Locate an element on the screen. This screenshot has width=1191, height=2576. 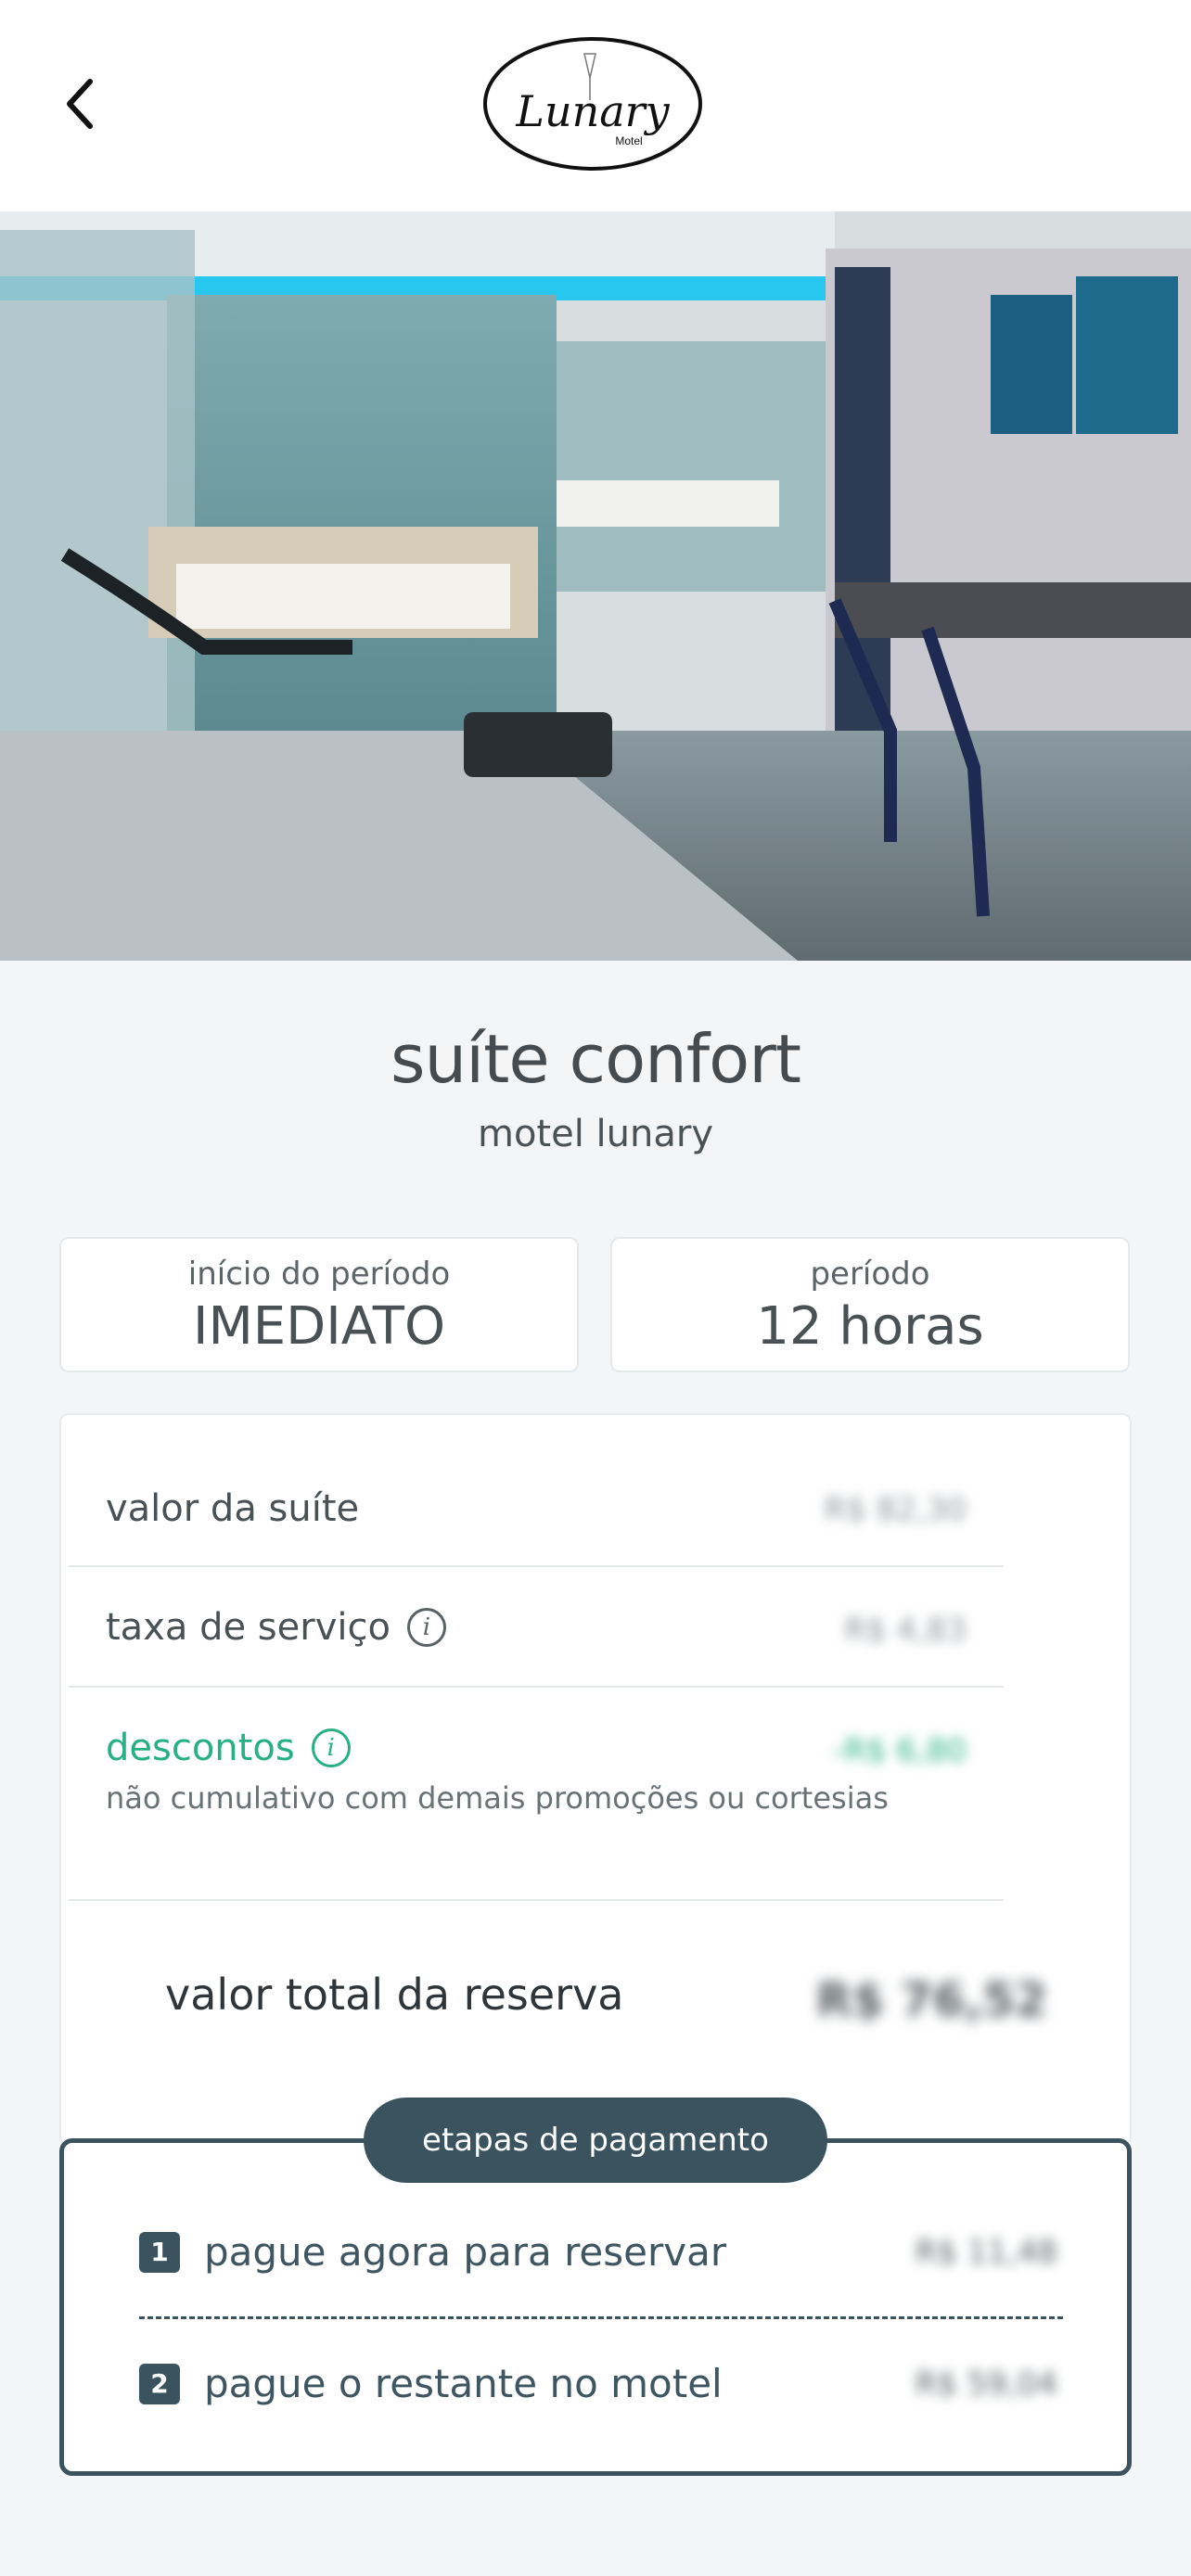
suite-value-row: valor da suíte R$ 82,30 is located at coordinates (536, 1507).